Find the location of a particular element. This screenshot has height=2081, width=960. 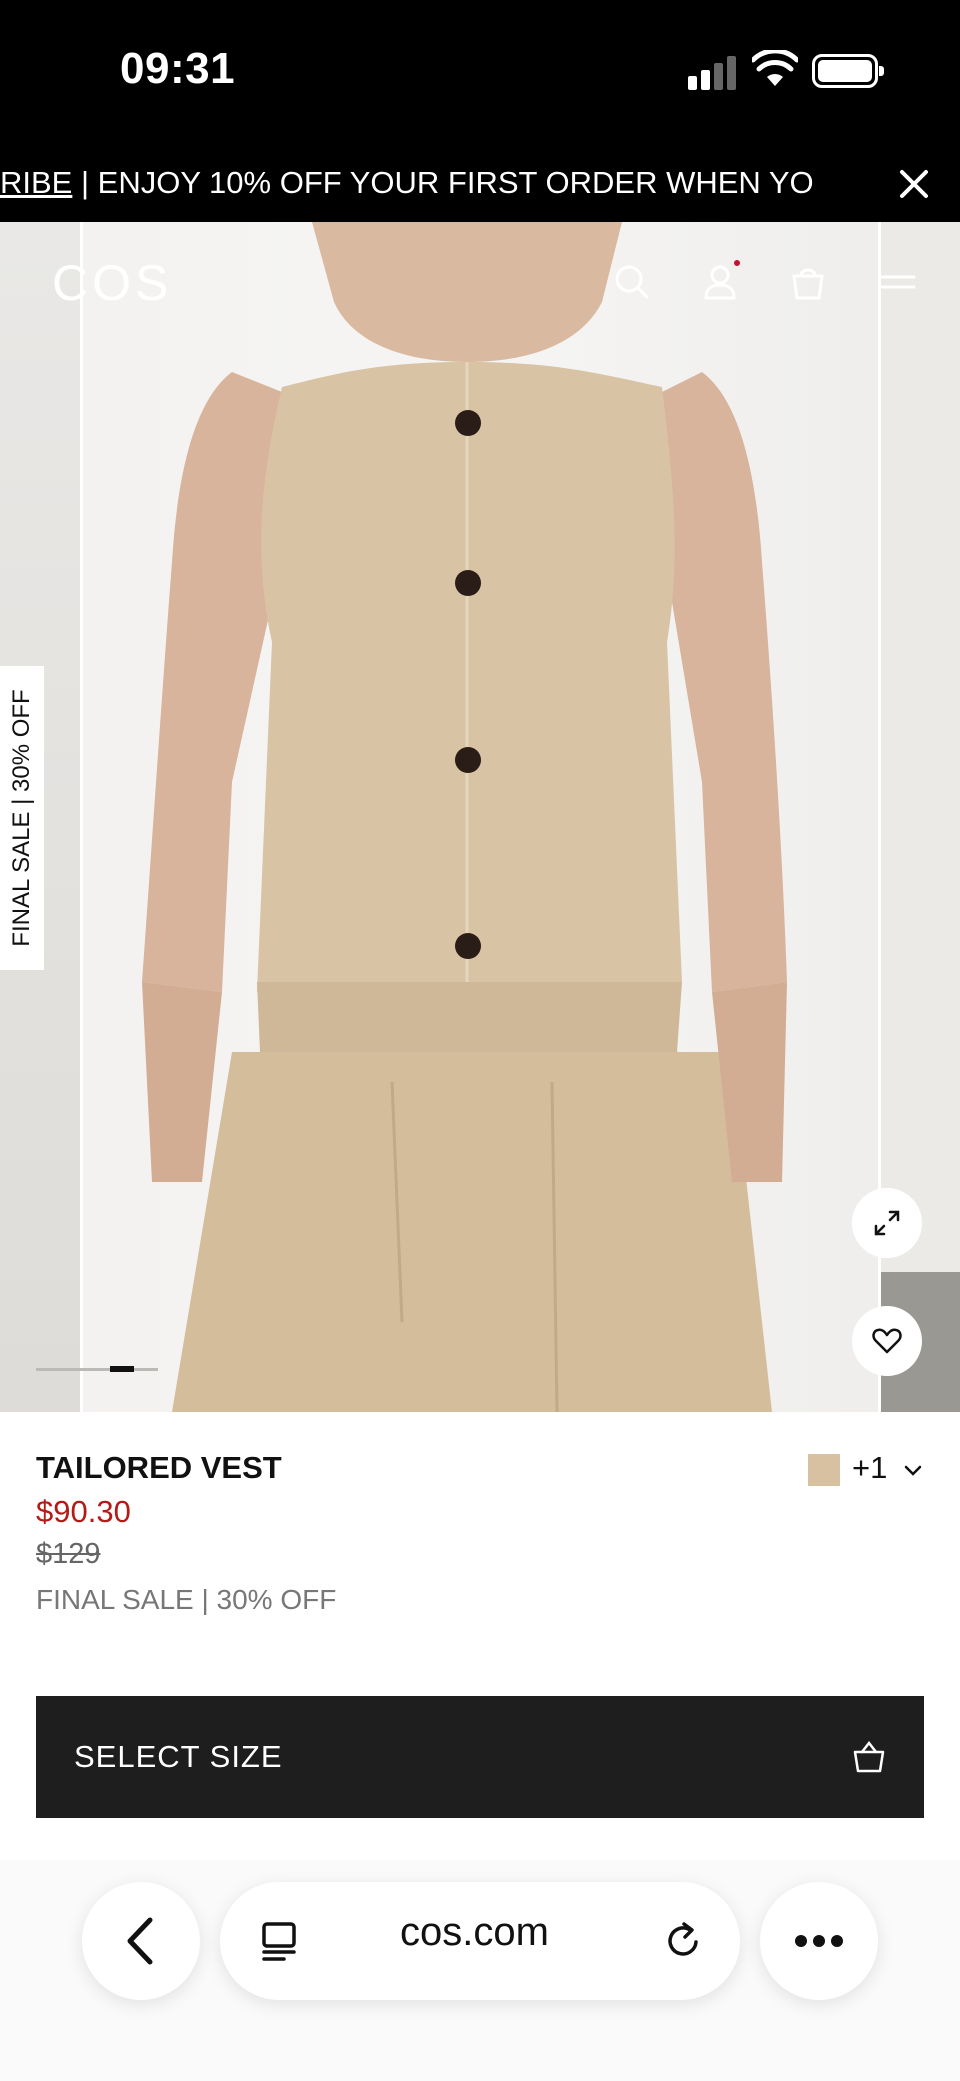

wifi-icon is located at coordinates (775, 68).